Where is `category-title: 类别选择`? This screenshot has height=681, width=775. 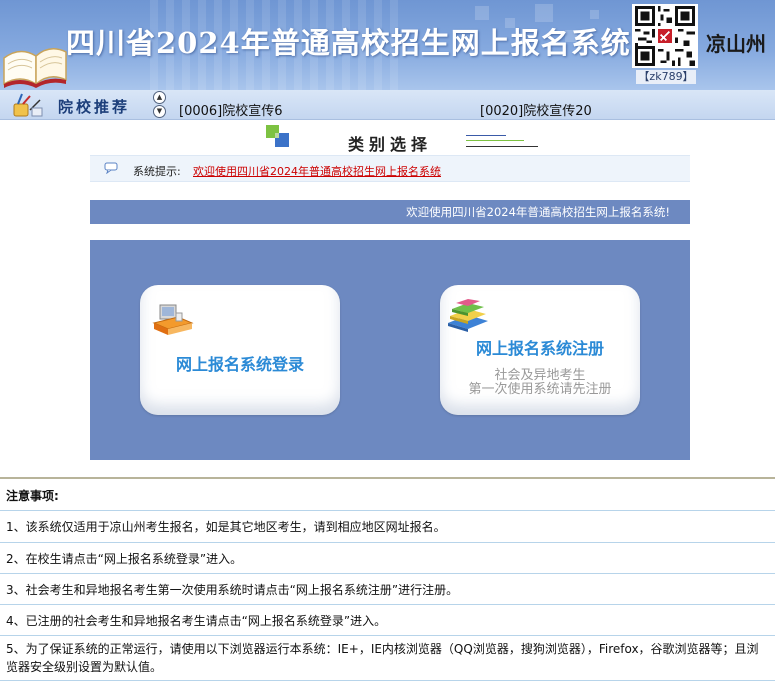
category-title: 类别选择 is located at coordinates (390, 144).